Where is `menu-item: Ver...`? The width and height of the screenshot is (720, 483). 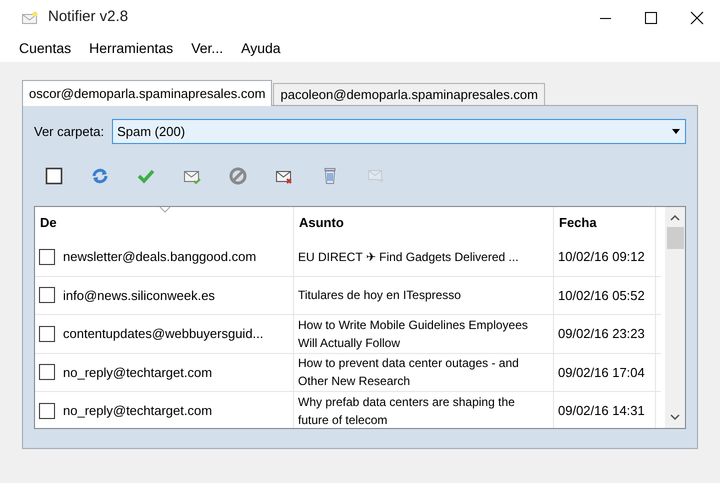
menu-item: Ver... is located at coordinates (207, 48).